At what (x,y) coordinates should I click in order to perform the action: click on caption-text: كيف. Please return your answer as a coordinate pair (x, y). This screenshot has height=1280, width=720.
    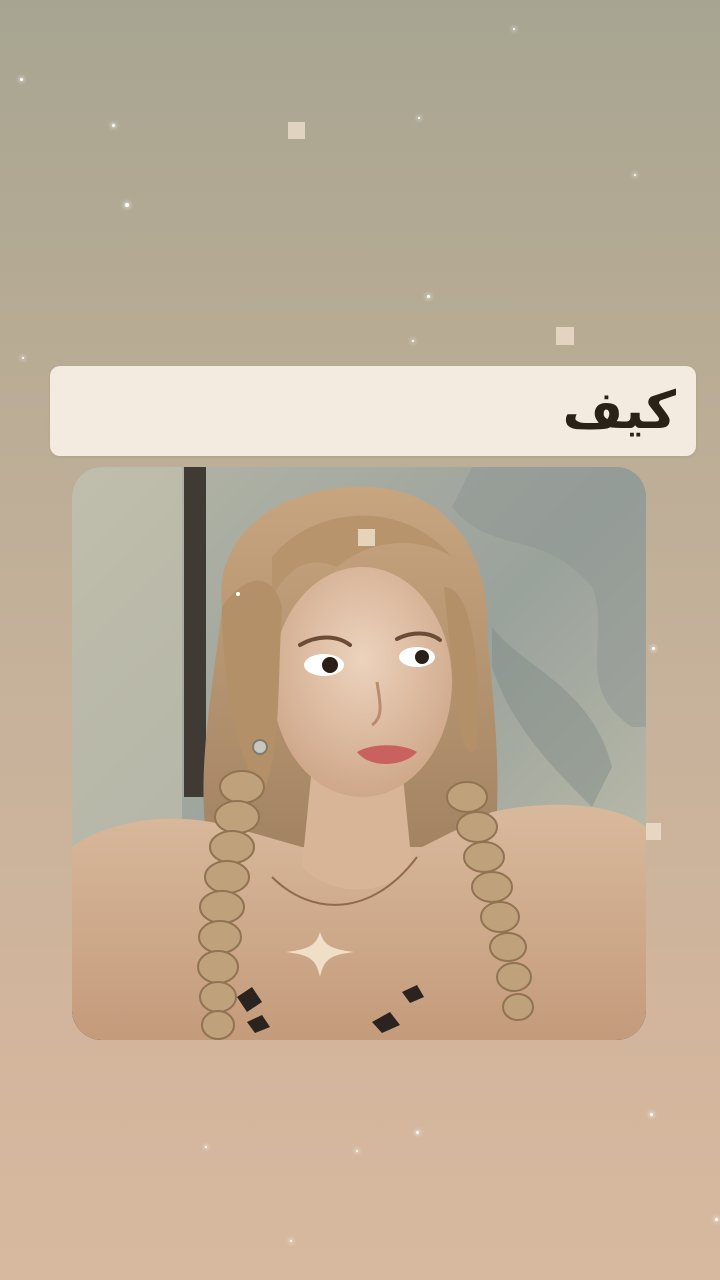
    Looking at the image, I should click on (619, 411).